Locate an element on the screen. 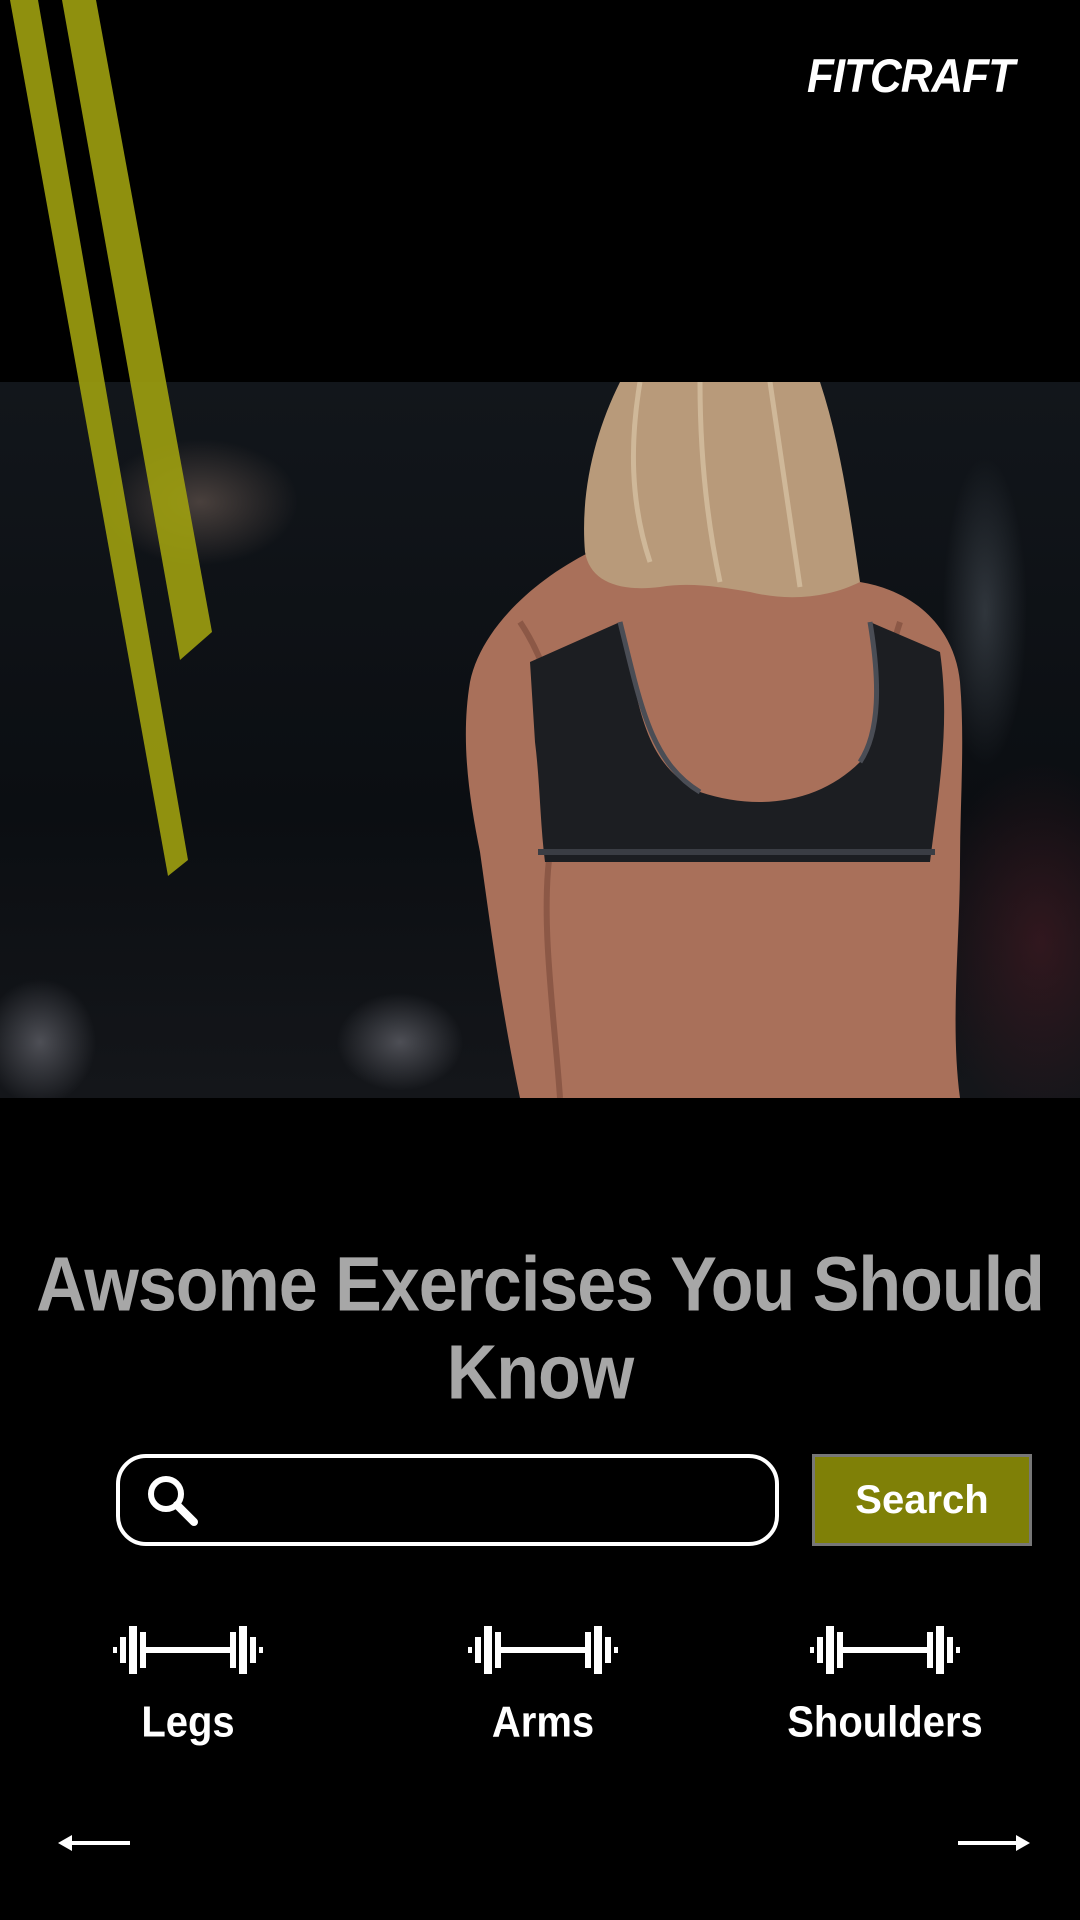 The width and height of the screenshot is (1080, 1920). category-label: Arms is located at coordinates (543, 1722).